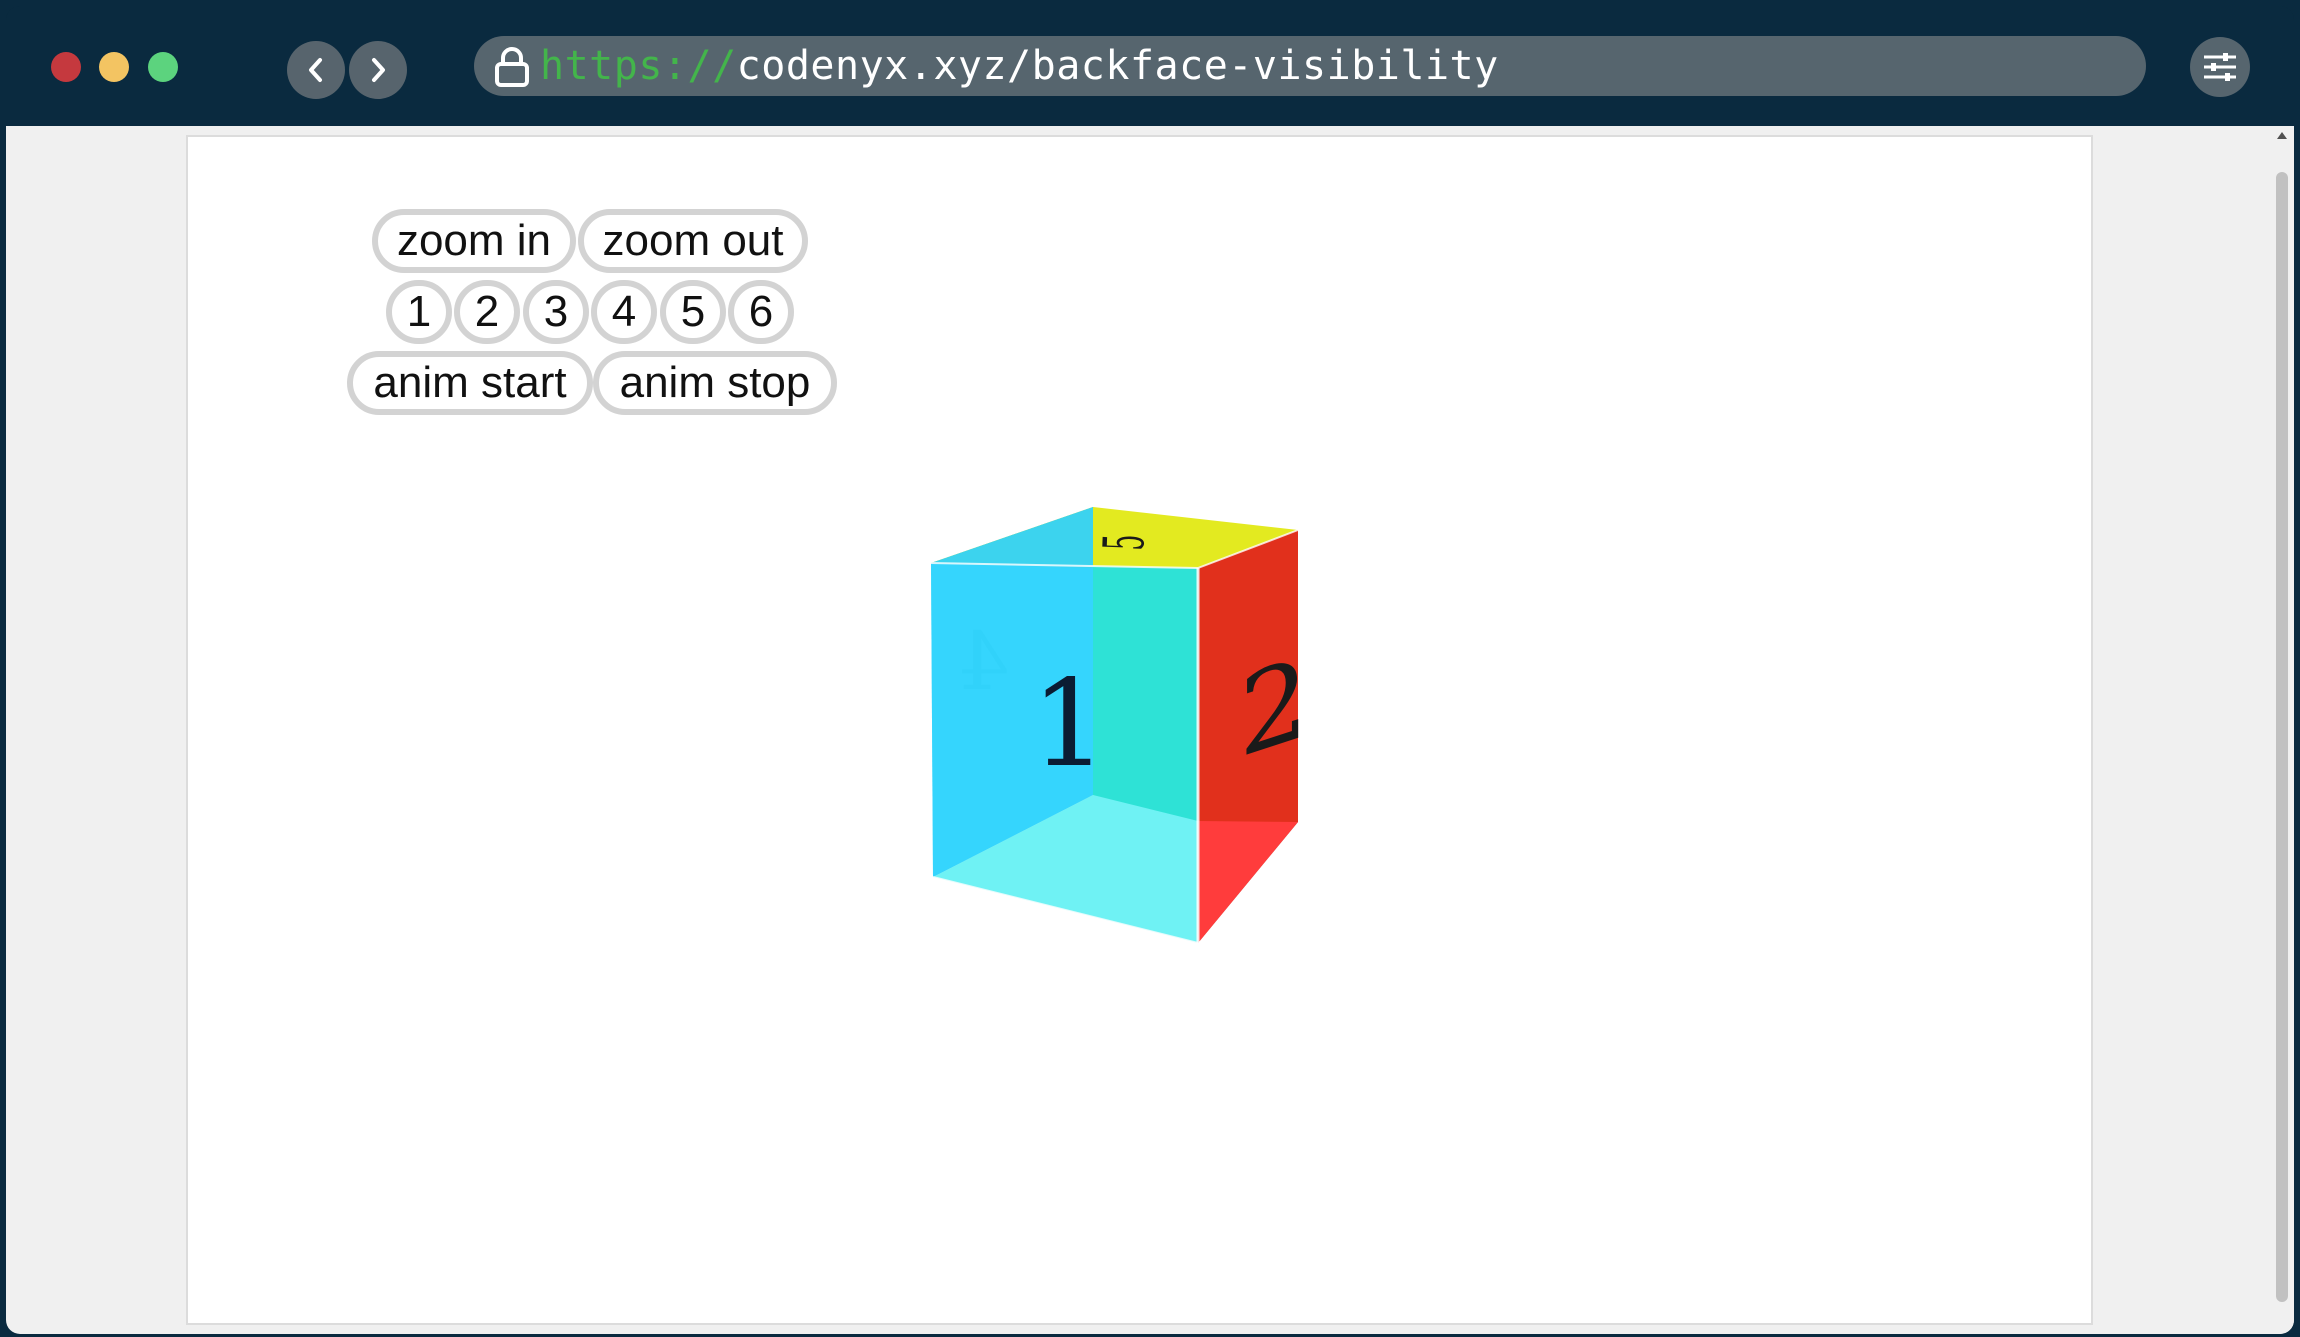 The image size is (2300, 1337). Describe the element at coordinates (761, 312) in the screenshot. I see `face-6-button: 6` at that location.